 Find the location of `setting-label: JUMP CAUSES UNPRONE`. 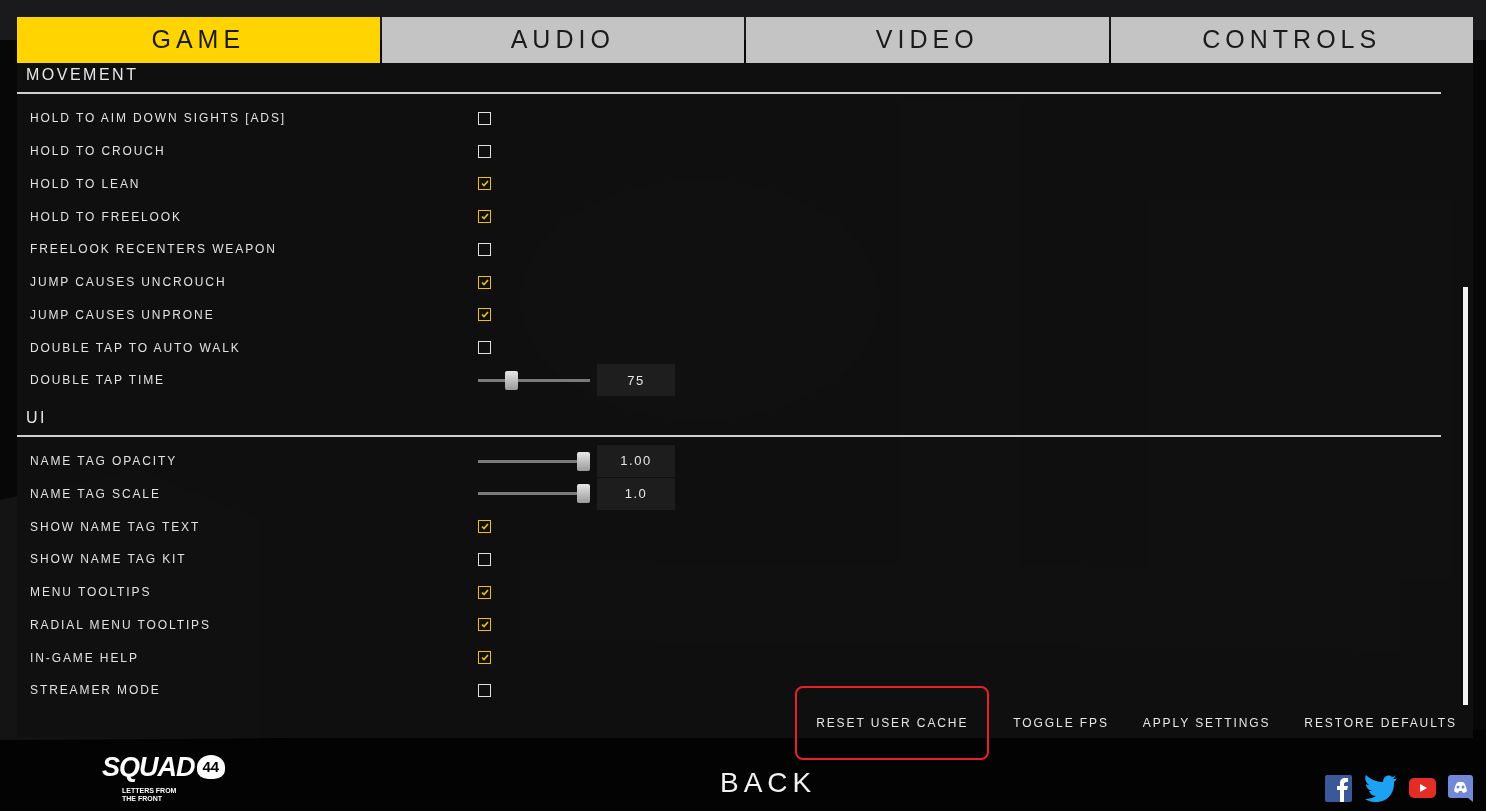

setting-label: JUMP CAUSES UNPRONE is located at coordinates (123, 315).